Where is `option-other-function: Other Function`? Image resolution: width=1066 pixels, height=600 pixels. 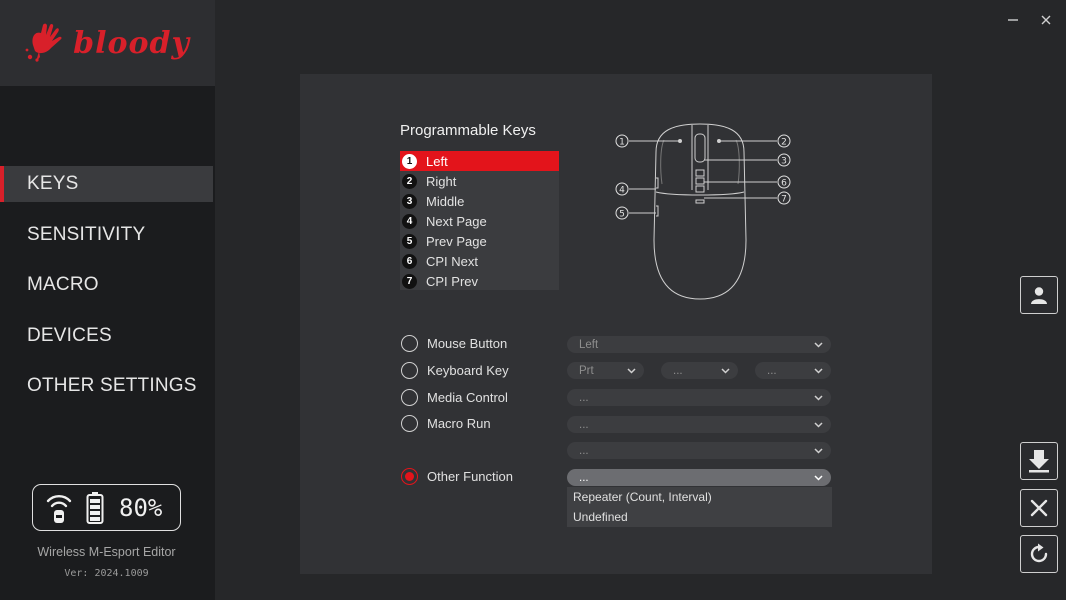
option-other-function: Other Function is located at coordinates (457, 476).